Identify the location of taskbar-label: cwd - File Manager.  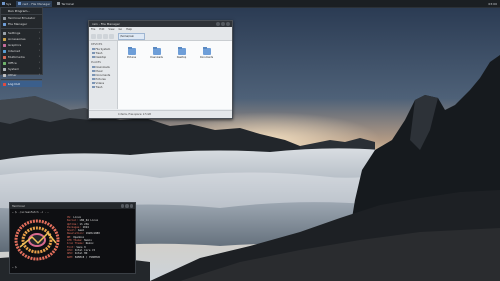
(36, 3).